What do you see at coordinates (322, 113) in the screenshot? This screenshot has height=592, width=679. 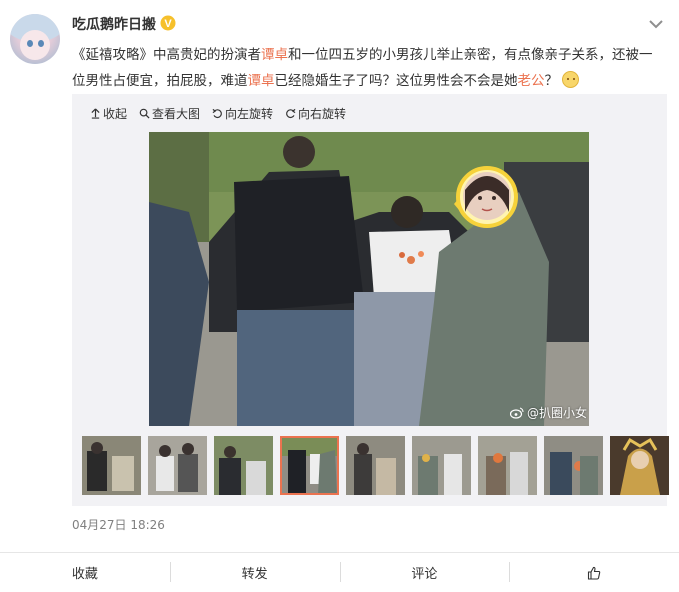 I see `rotate-right-label: 向右旋转` at bounding box center [322, 113].